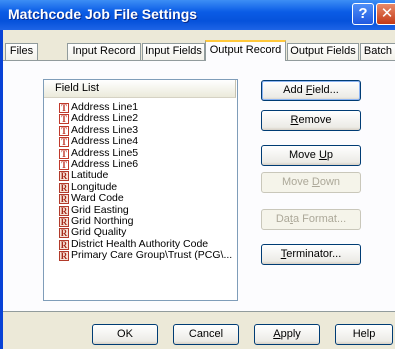 This screenshot has height=349, width=395. Describe the element at coordinates (377, 51) in the screenshot. I see `tab-batch: Batch` at that location.